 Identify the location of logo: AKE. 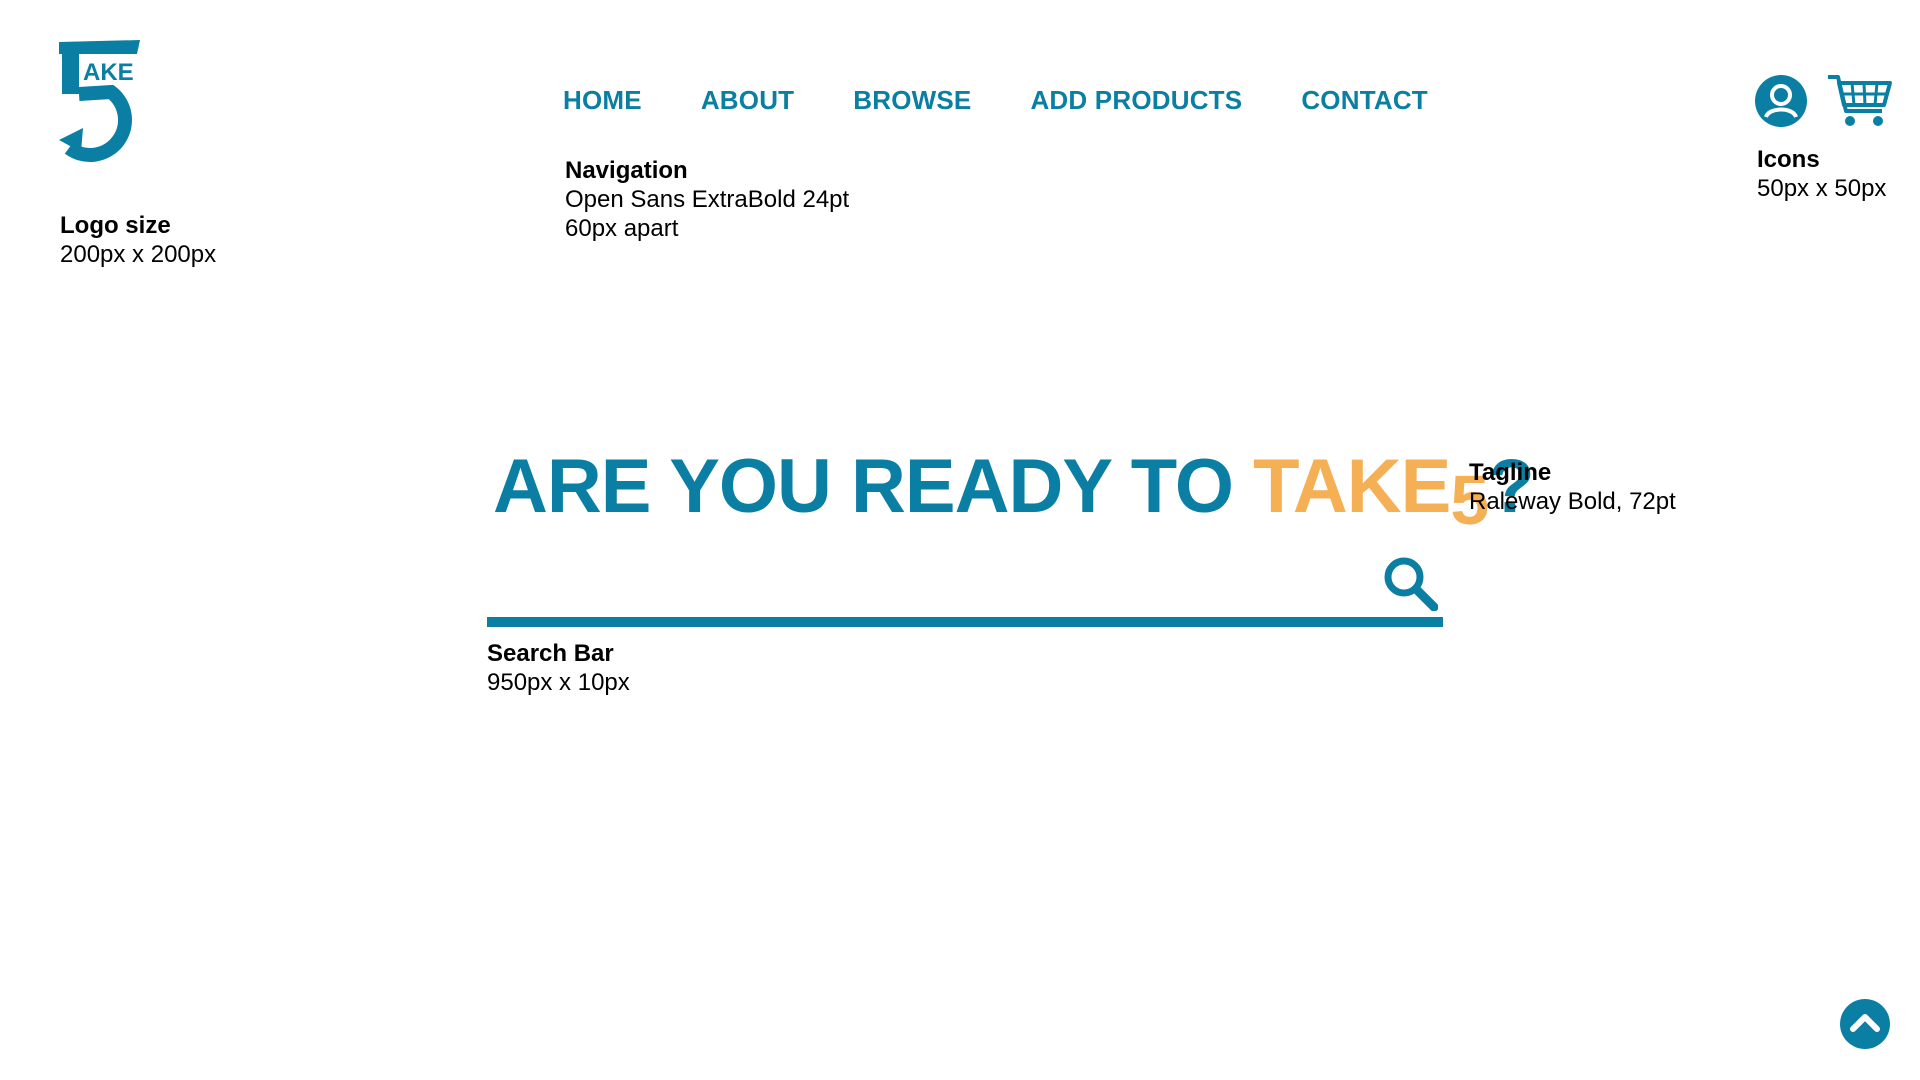
(101, 102).